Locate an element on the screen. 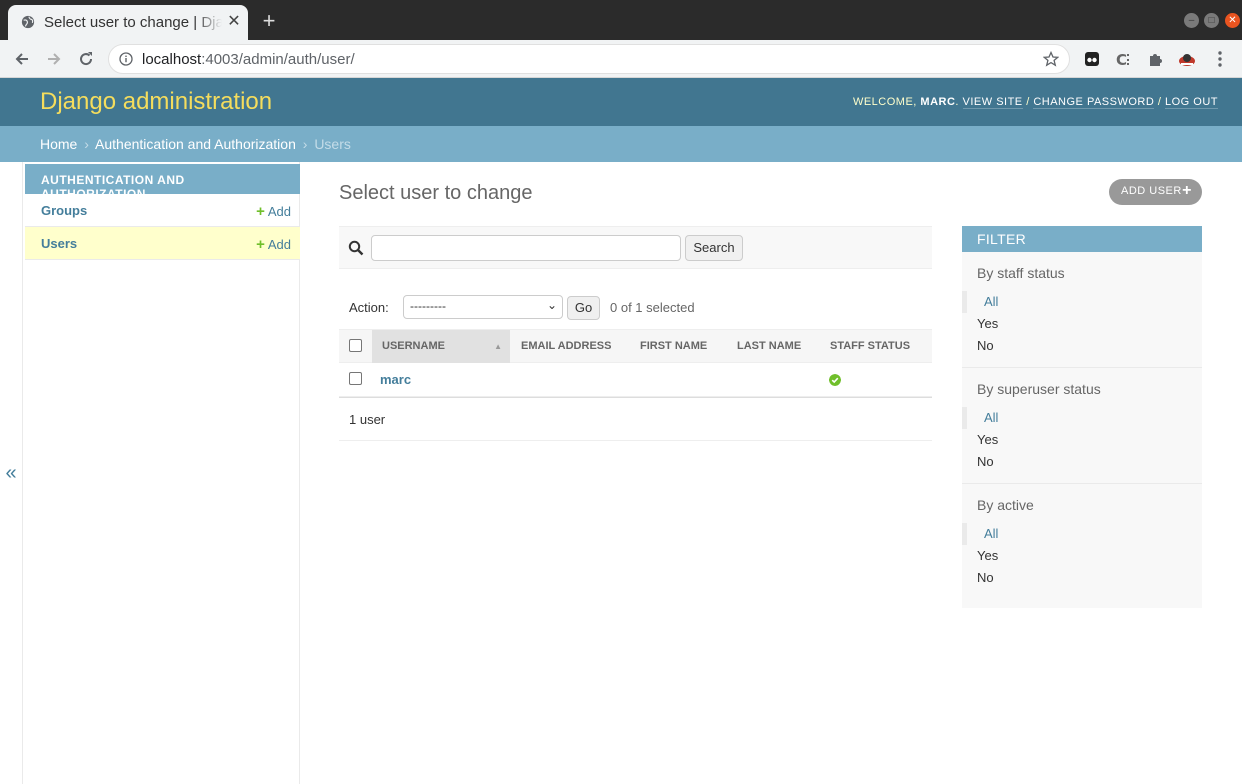 The height and width of the screenshot is (784, 1242). sidebar-item-users: Users + Add is located at coordinates (162, 243).